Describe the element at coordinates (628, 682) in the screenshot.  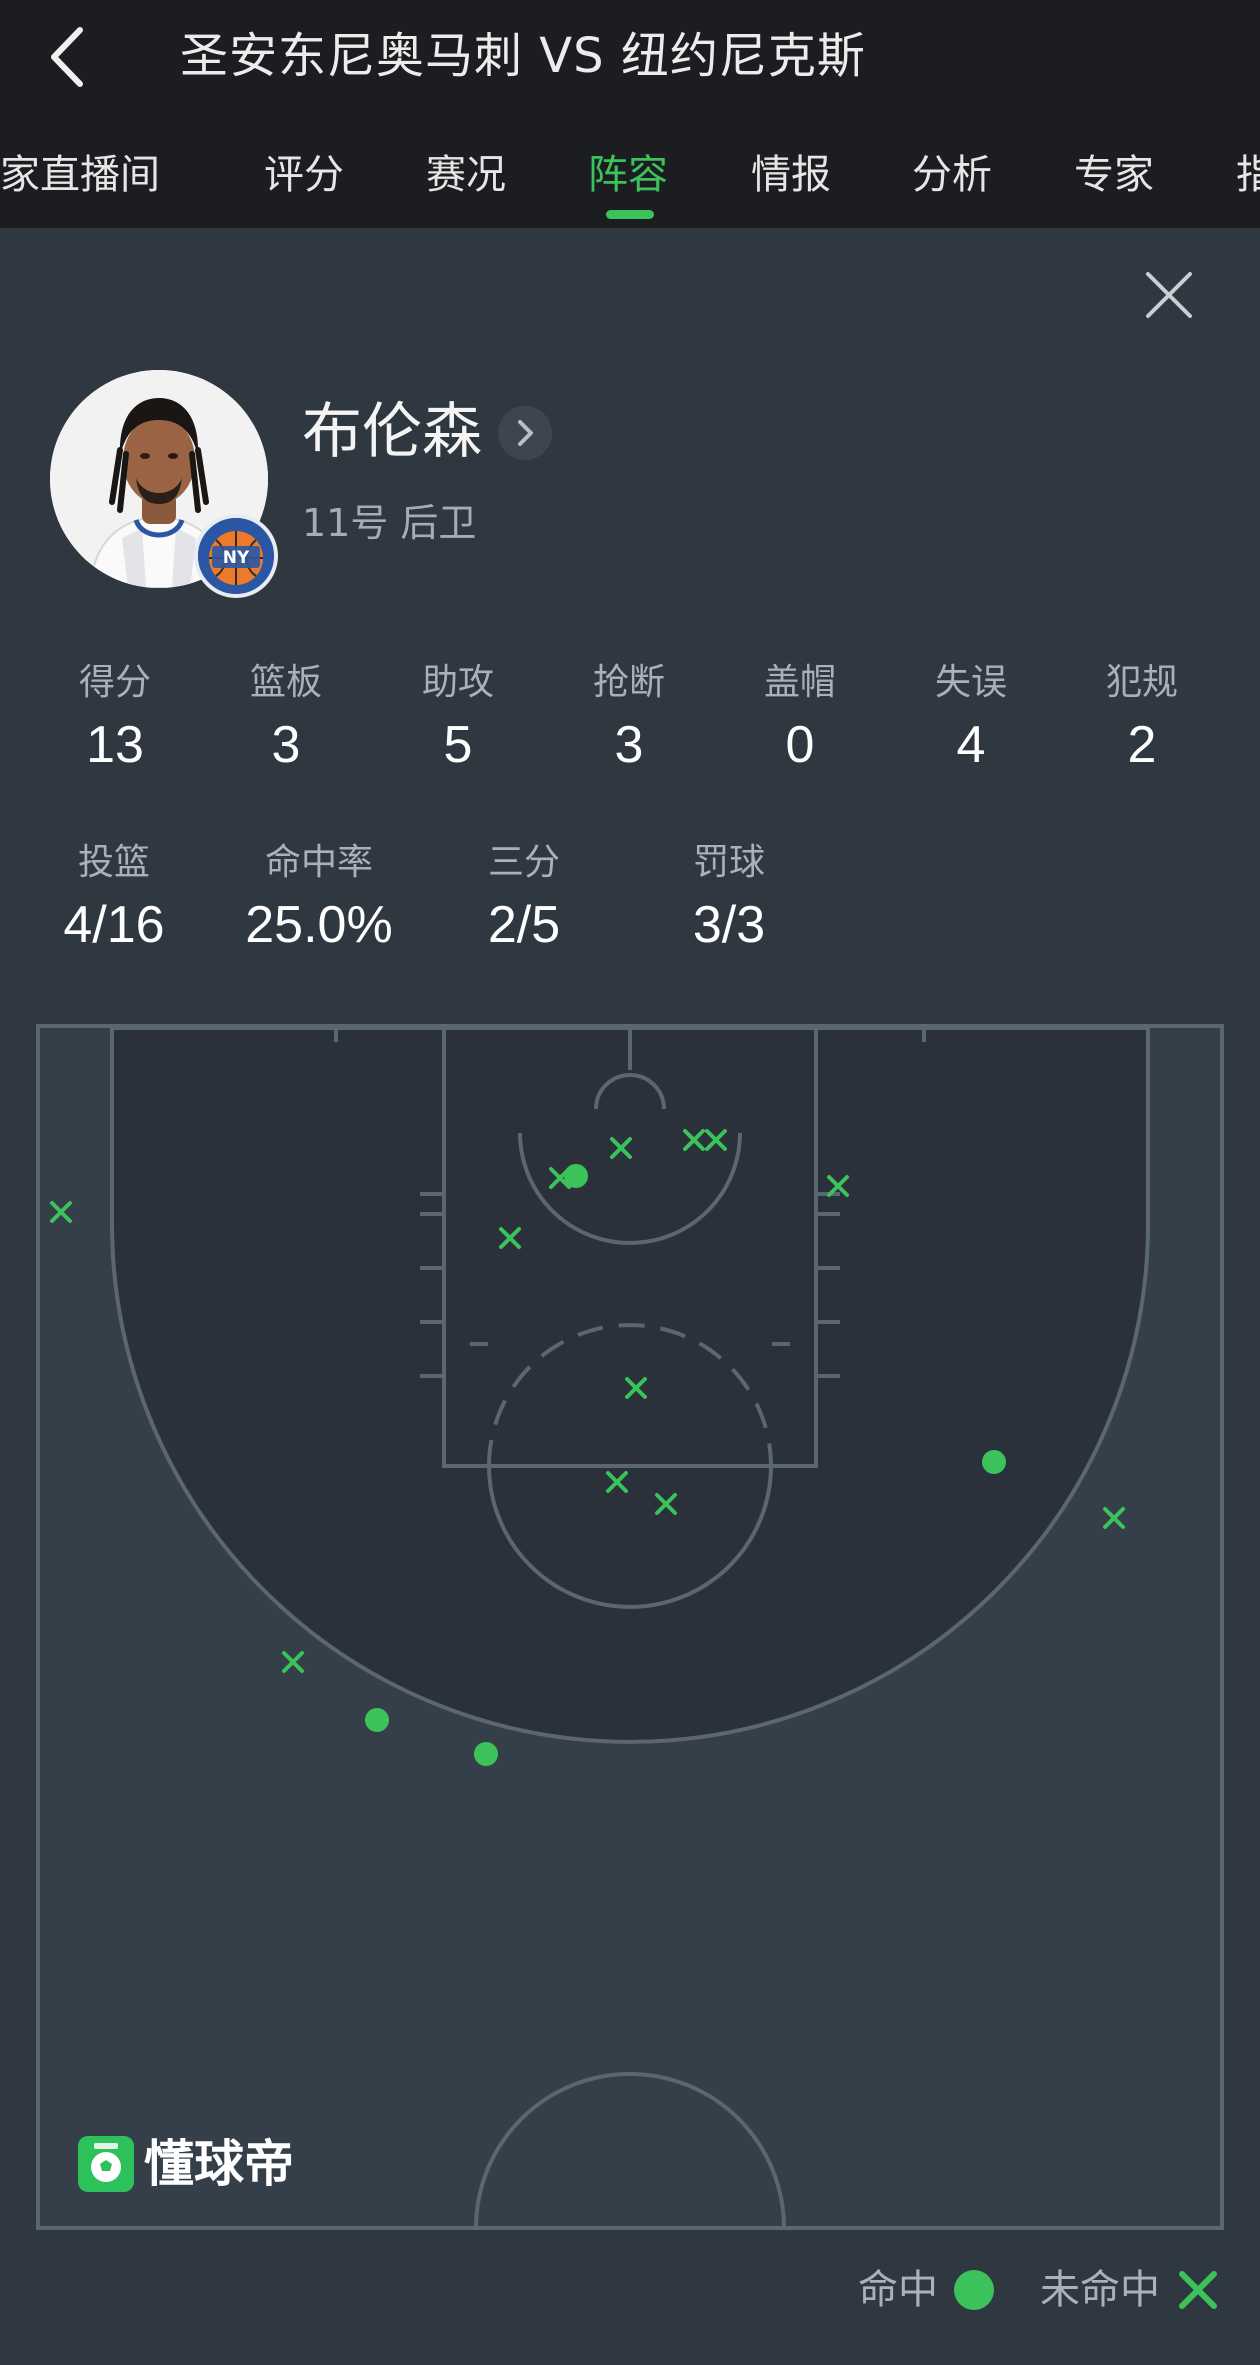
I see `stat-label: 抢断` at that location.